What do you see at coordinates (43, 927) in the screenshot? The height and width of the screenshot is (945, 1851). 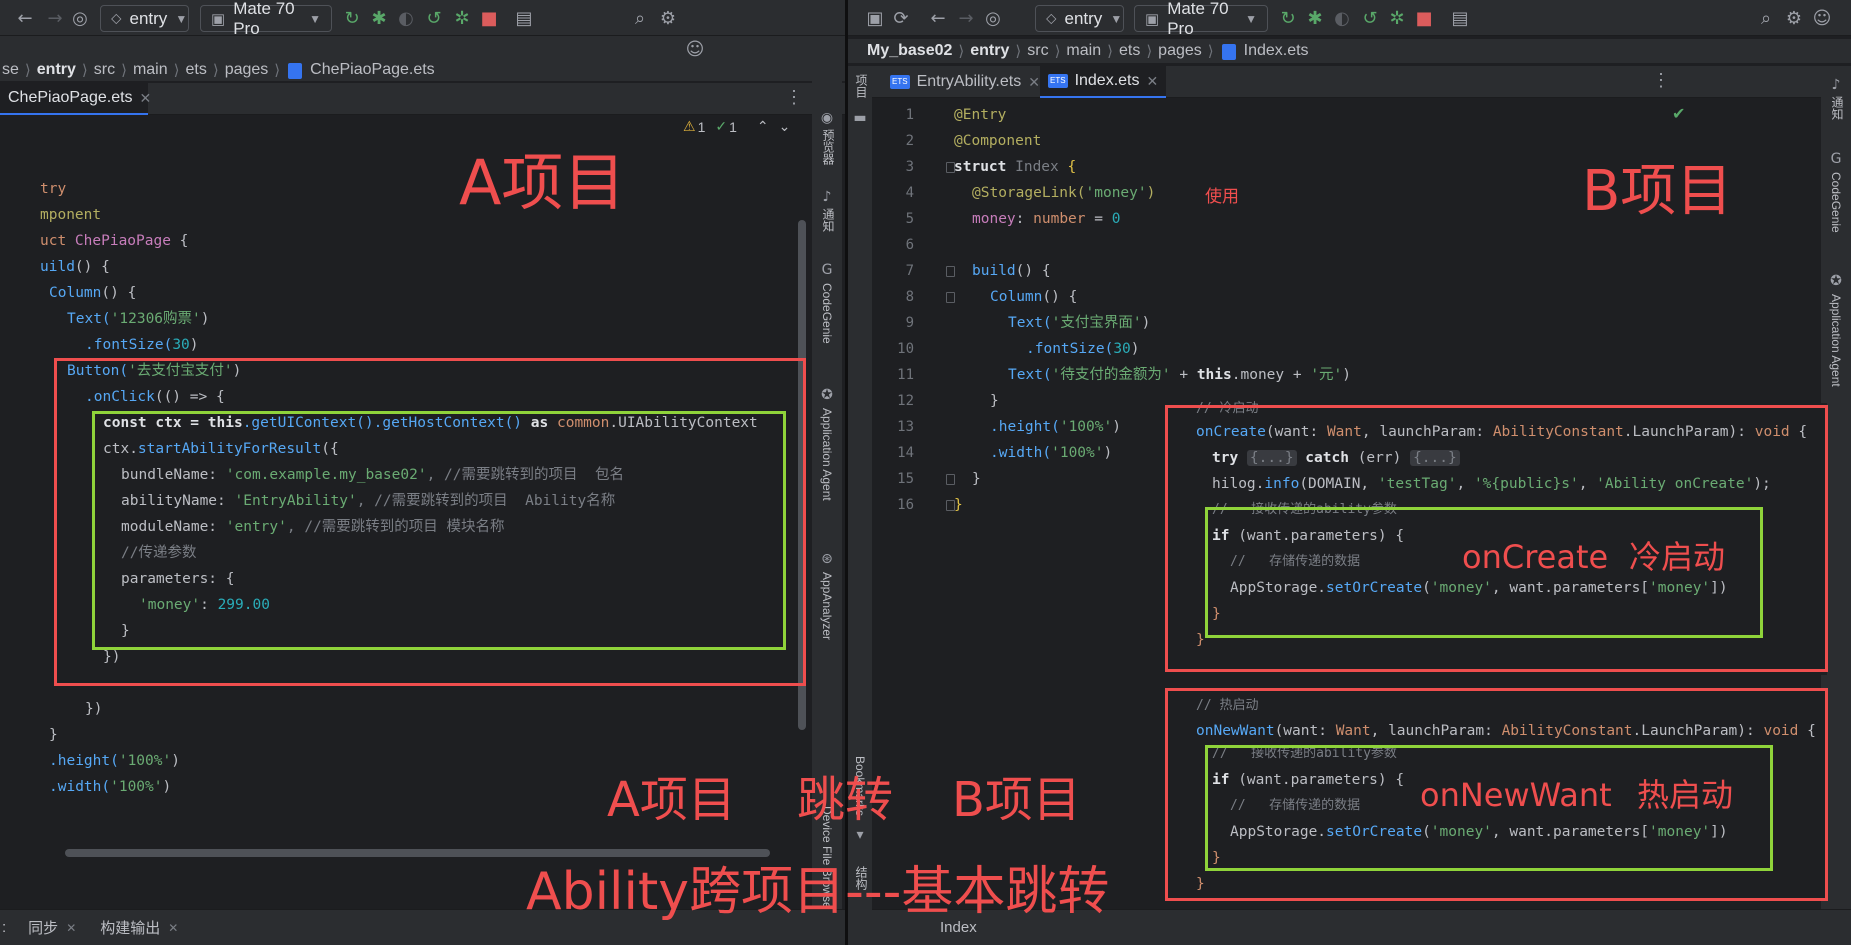 I see `sync-tab: 同步` at bounding box center [43, 927].